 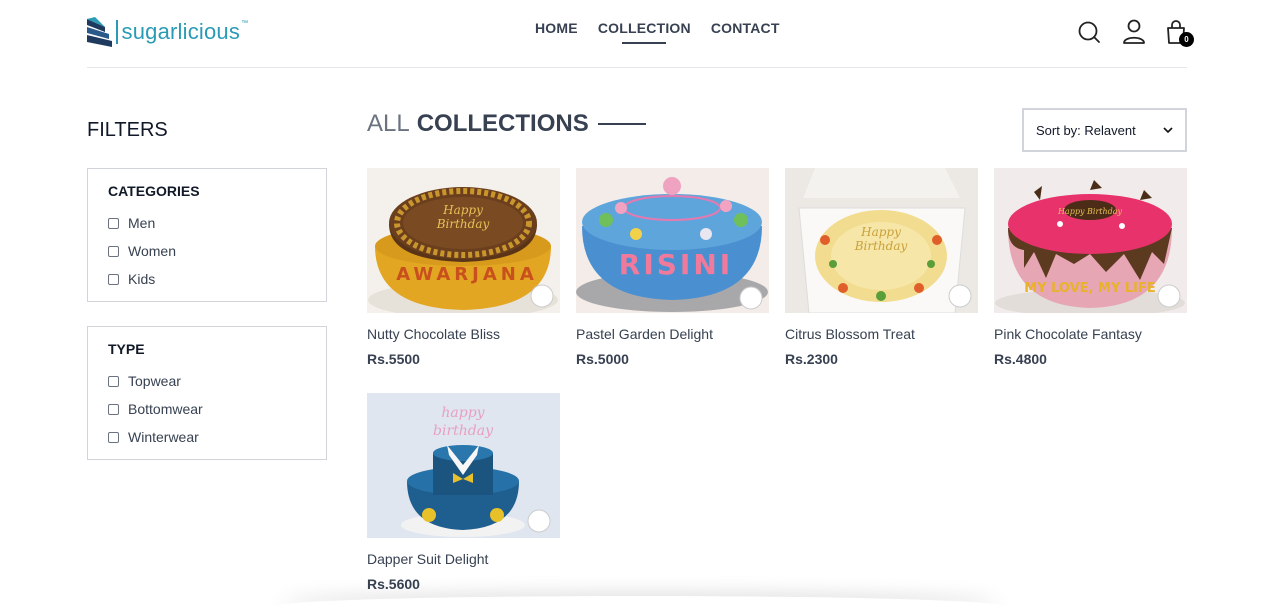 What do you see at coordinates (207, 279) in the screenshot?
I see `filter-option-kids: Kids` at bounding box center [207, 279].